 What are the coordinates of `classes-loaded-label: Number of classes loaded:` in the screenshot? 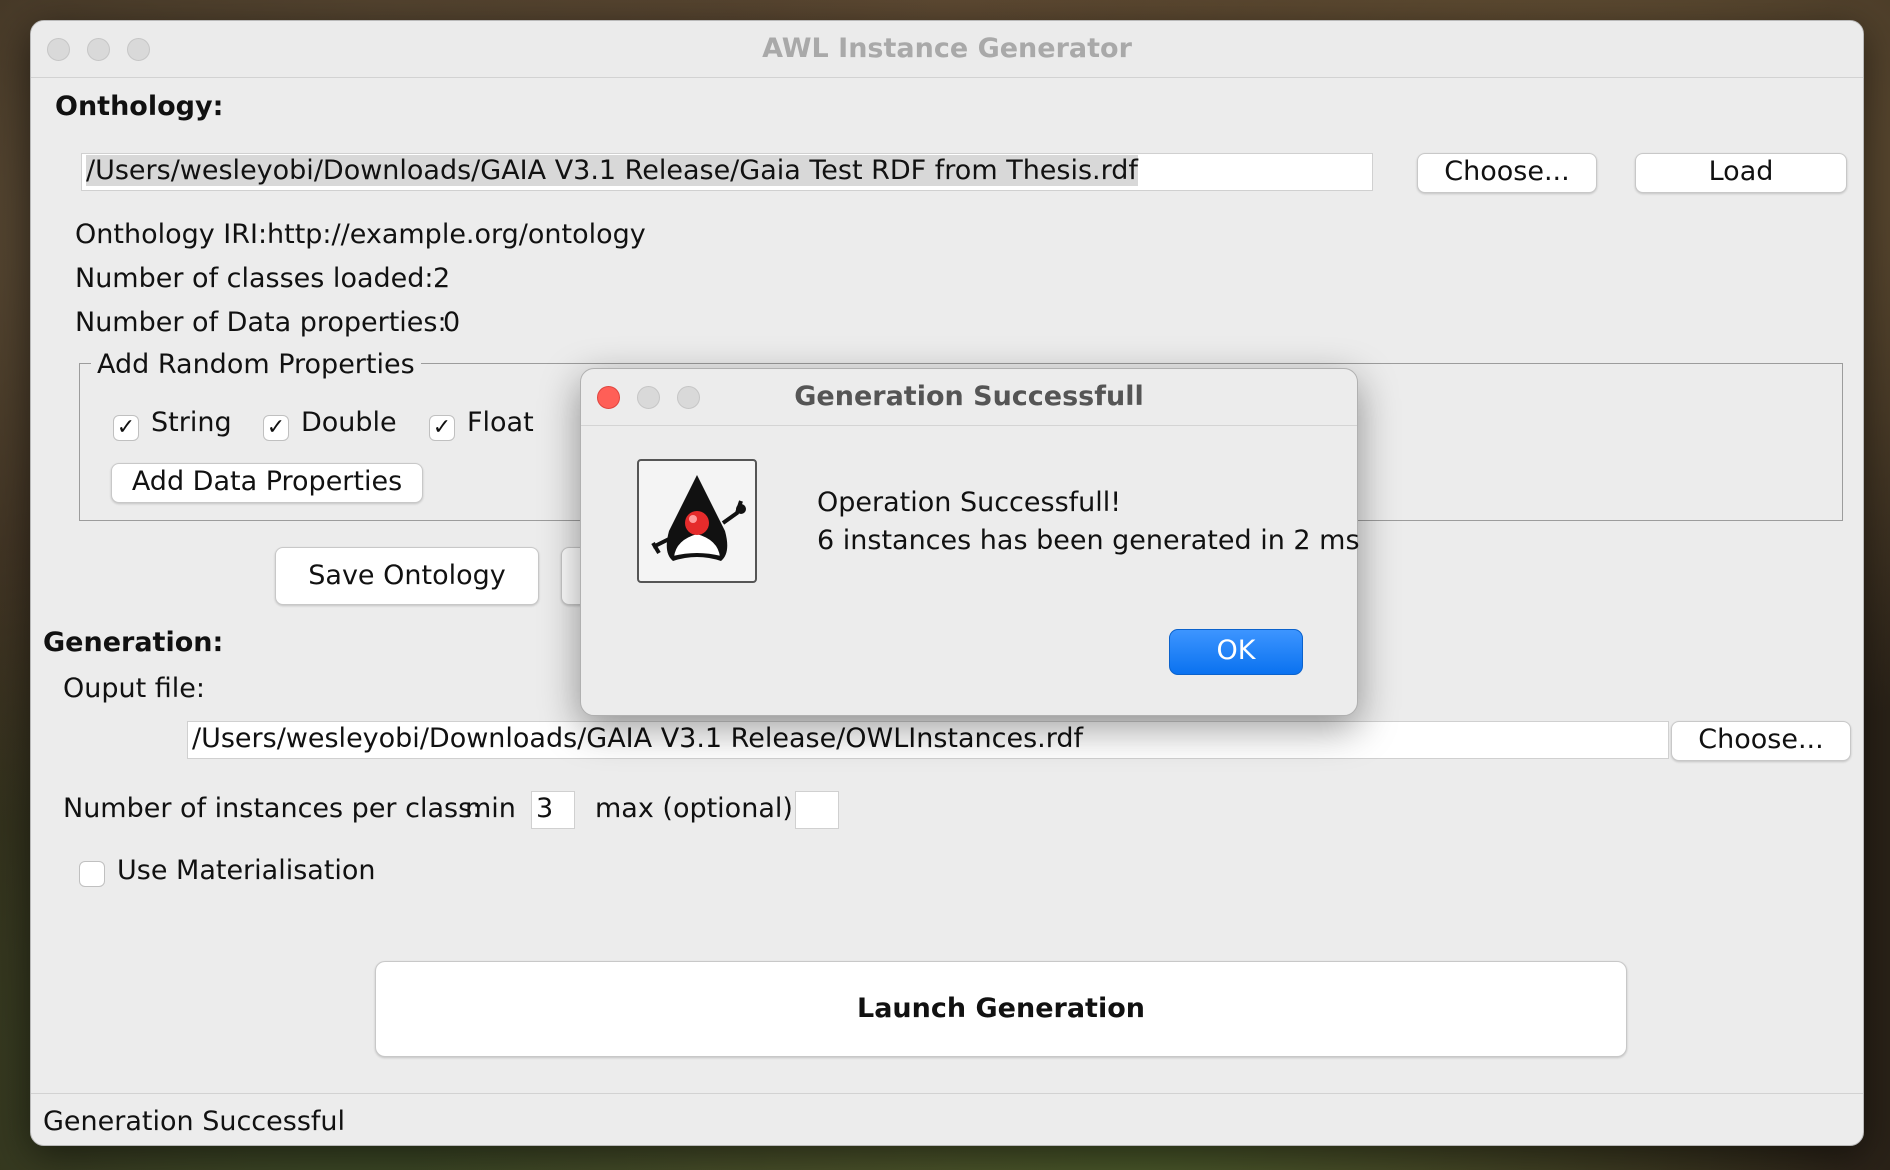 It's located at (254, 278).